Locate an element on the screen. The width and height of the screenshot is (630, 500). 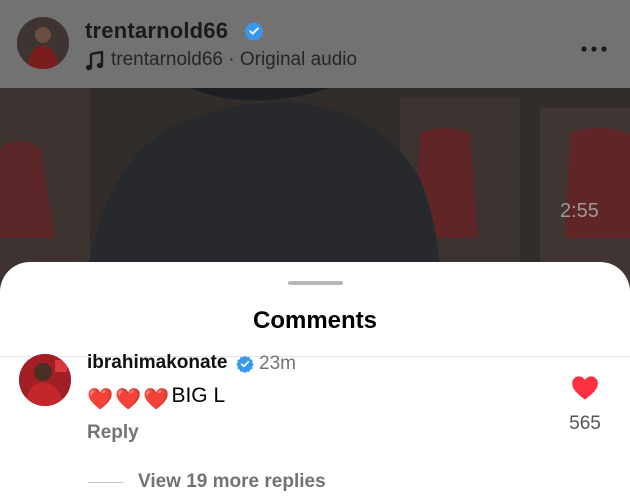
music-note-icon is located at coordinates (95, 63).